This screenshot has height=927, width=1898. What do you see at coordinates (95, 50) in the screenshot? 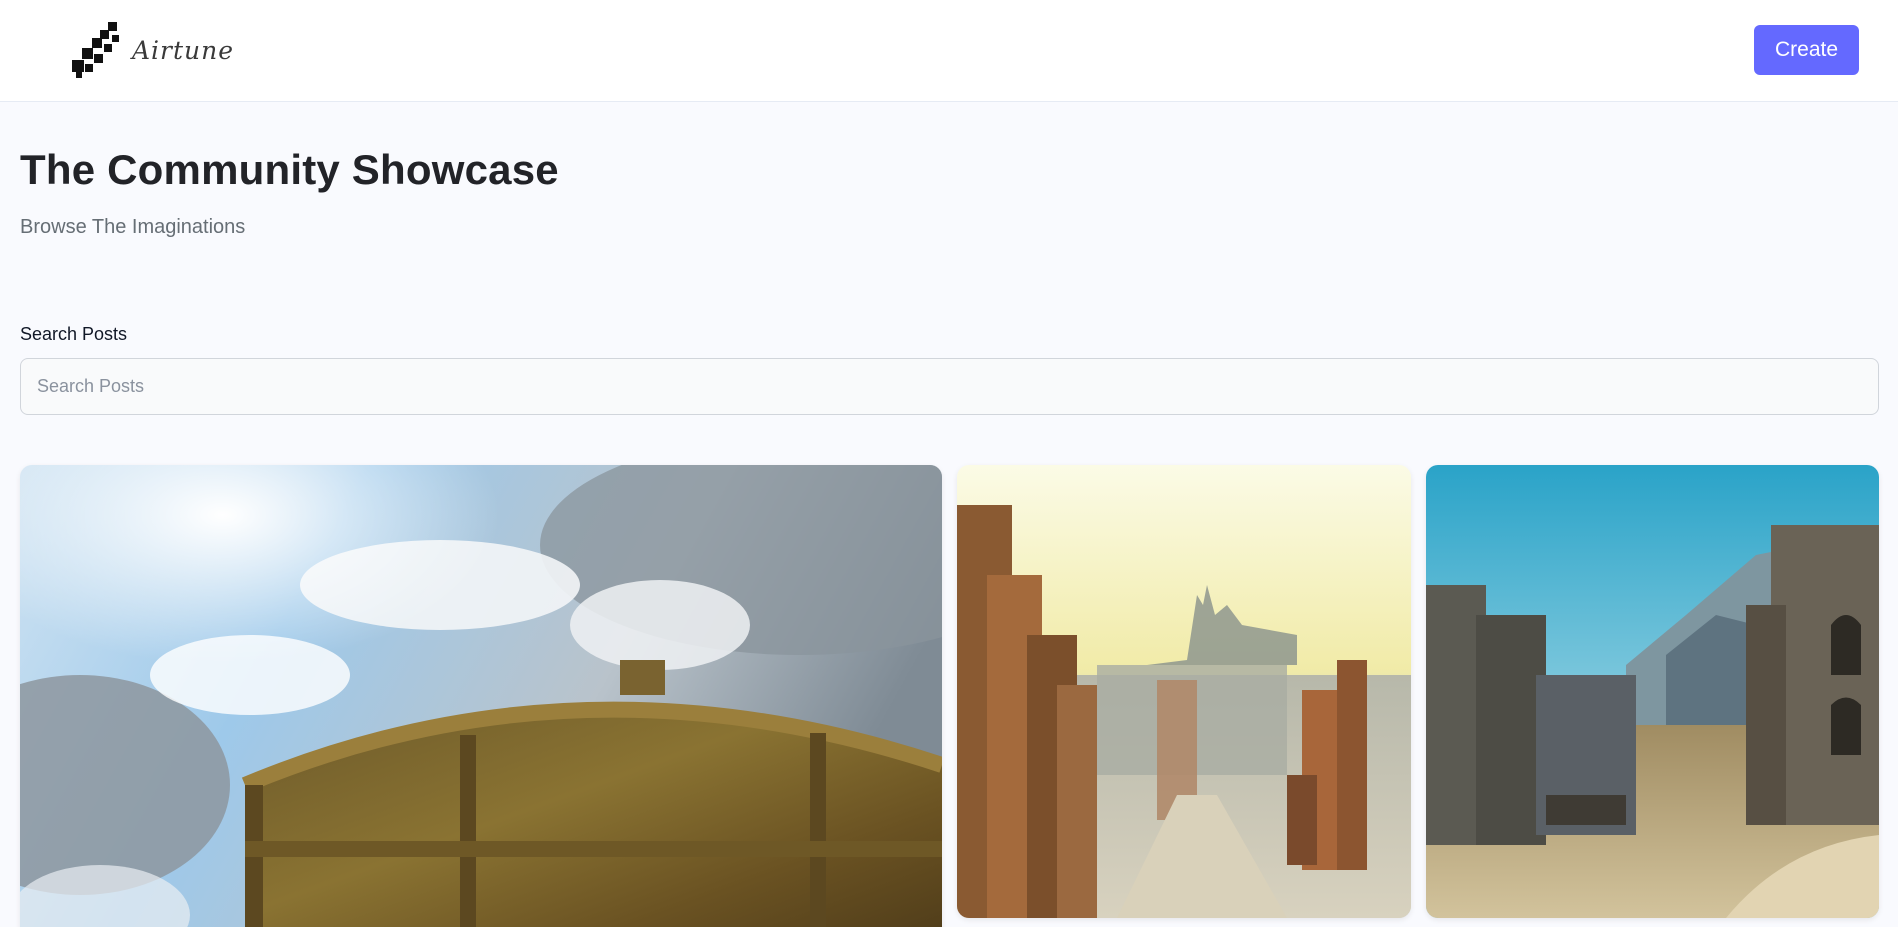
I see `logo-mark-icon` at bounding box center [95, 50].